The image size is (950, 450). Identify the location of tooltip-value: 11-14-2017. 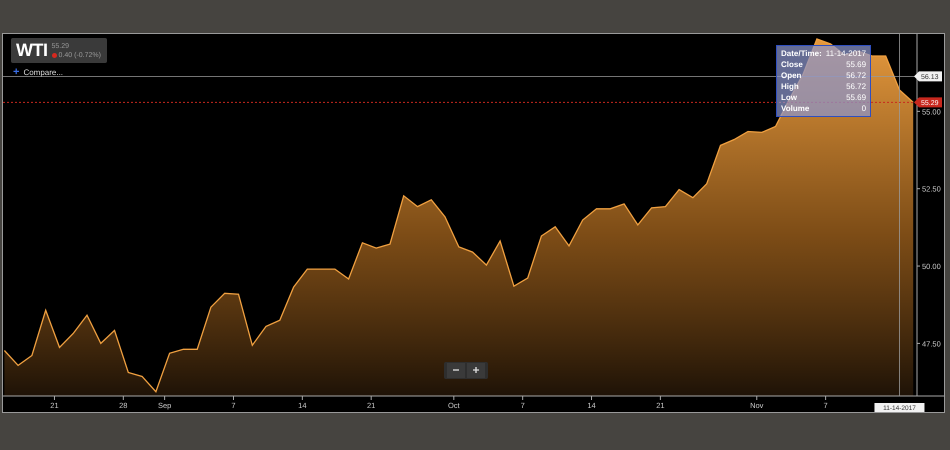
(846, 53).